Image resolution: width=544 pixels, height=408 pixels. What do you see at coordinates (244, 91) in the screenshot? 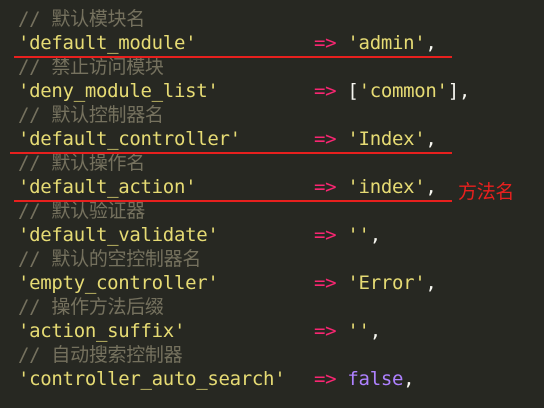
I see `code-config-line: 'deny_module_list' => ['common'],` at bounding box center [244, 91].